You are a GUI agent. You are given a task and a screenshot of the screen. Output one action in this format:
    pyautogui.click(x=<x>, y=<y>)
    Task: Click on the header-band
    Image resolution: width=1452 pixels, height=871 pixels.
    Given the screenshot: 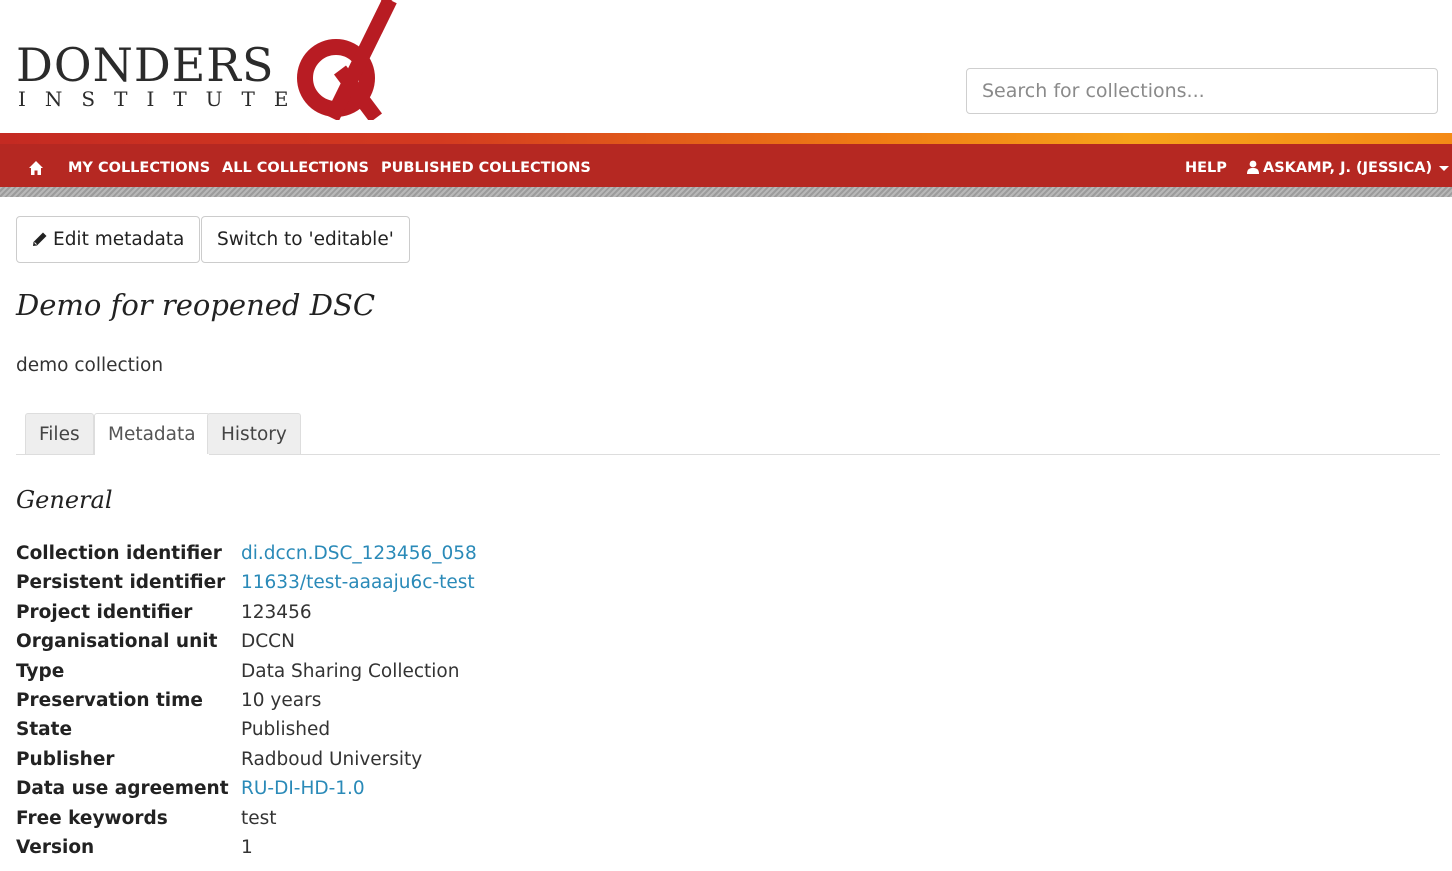 What is the action you would take?
    pyautogui.click(x=726, y=141)
    